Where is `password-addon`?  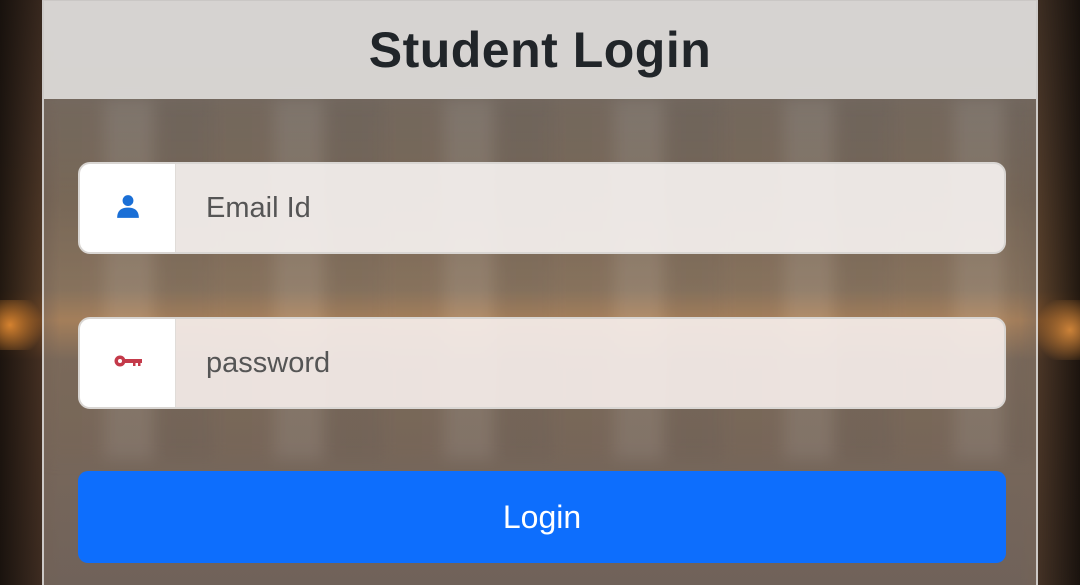 password-addon is located at coordinates (128, 363).